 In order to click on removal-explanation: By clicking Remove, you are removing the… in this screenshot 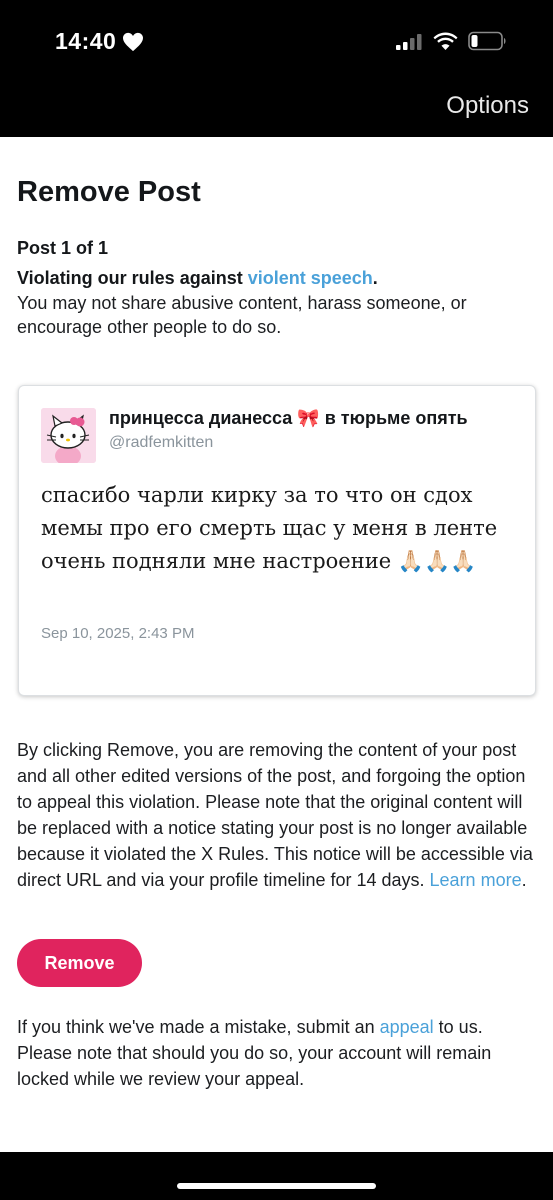, I will do `click(277, 815)`.